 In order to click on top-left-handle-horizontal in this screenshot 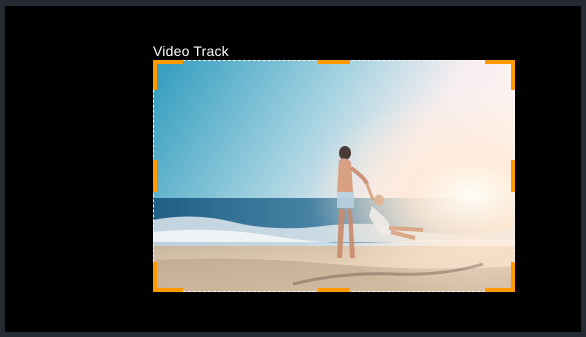, I will do `click(168, 62)`.